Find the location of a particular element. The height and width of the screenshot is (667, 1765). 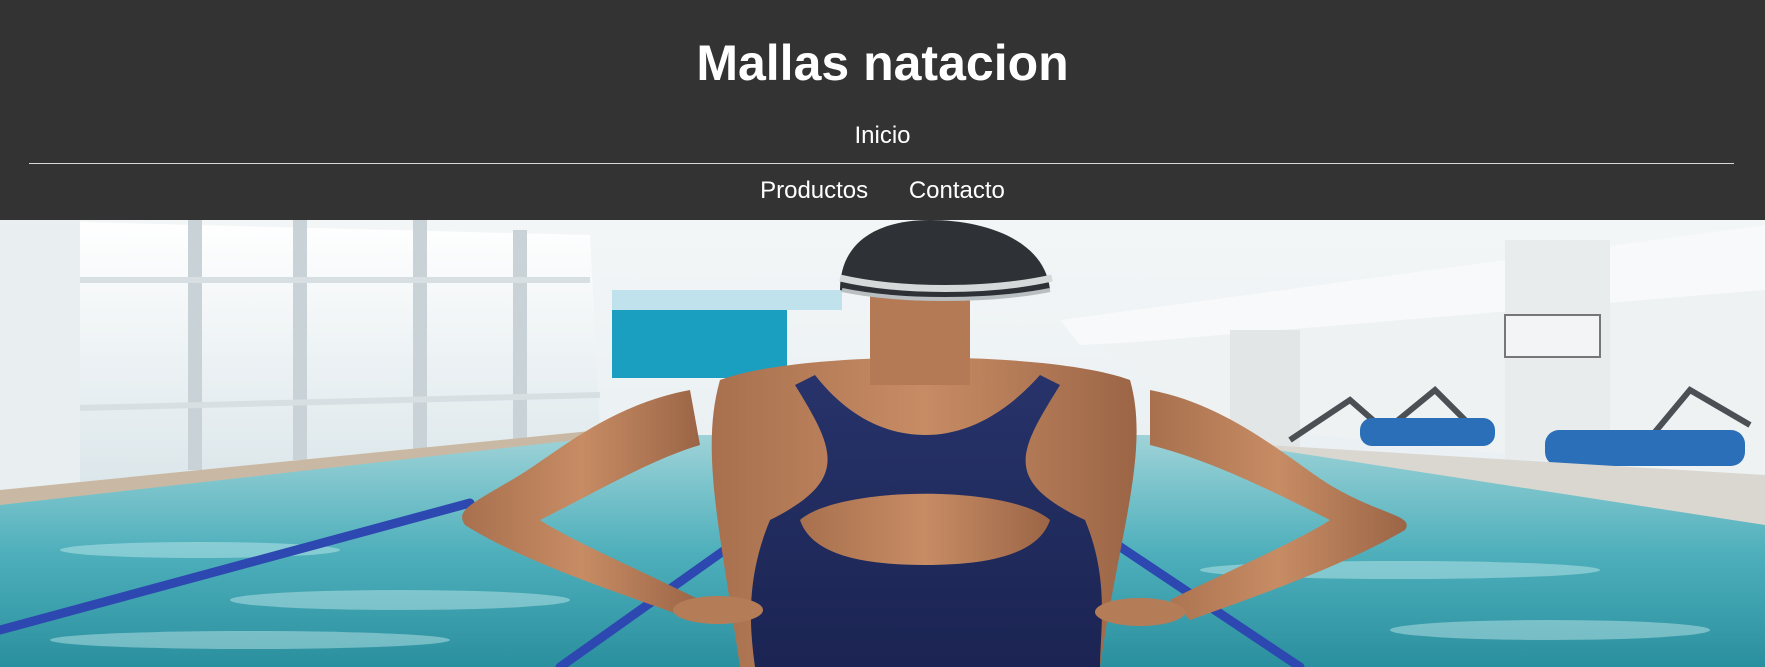

nav-link-productos: Productos is located at coordinates (814, 191).